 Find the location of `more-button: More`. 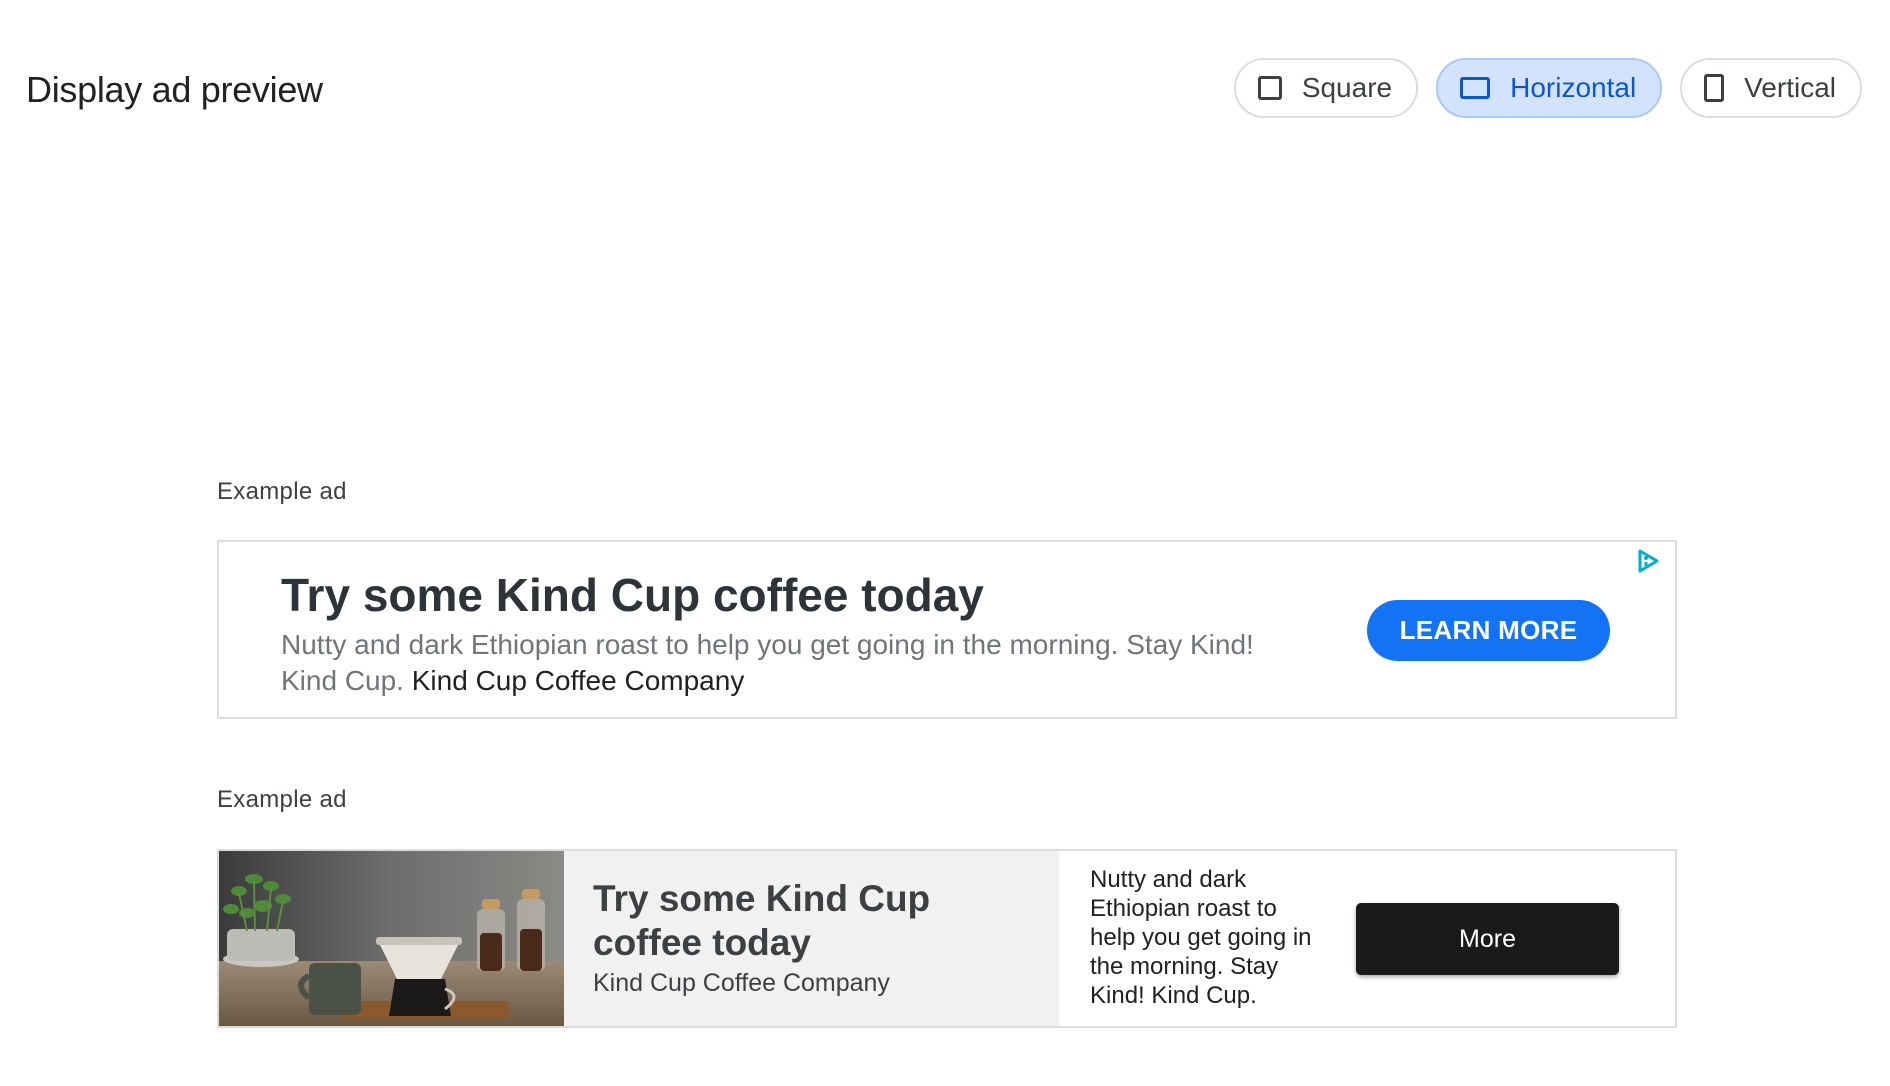

more-button: More is located at coordinates (1487, 939).